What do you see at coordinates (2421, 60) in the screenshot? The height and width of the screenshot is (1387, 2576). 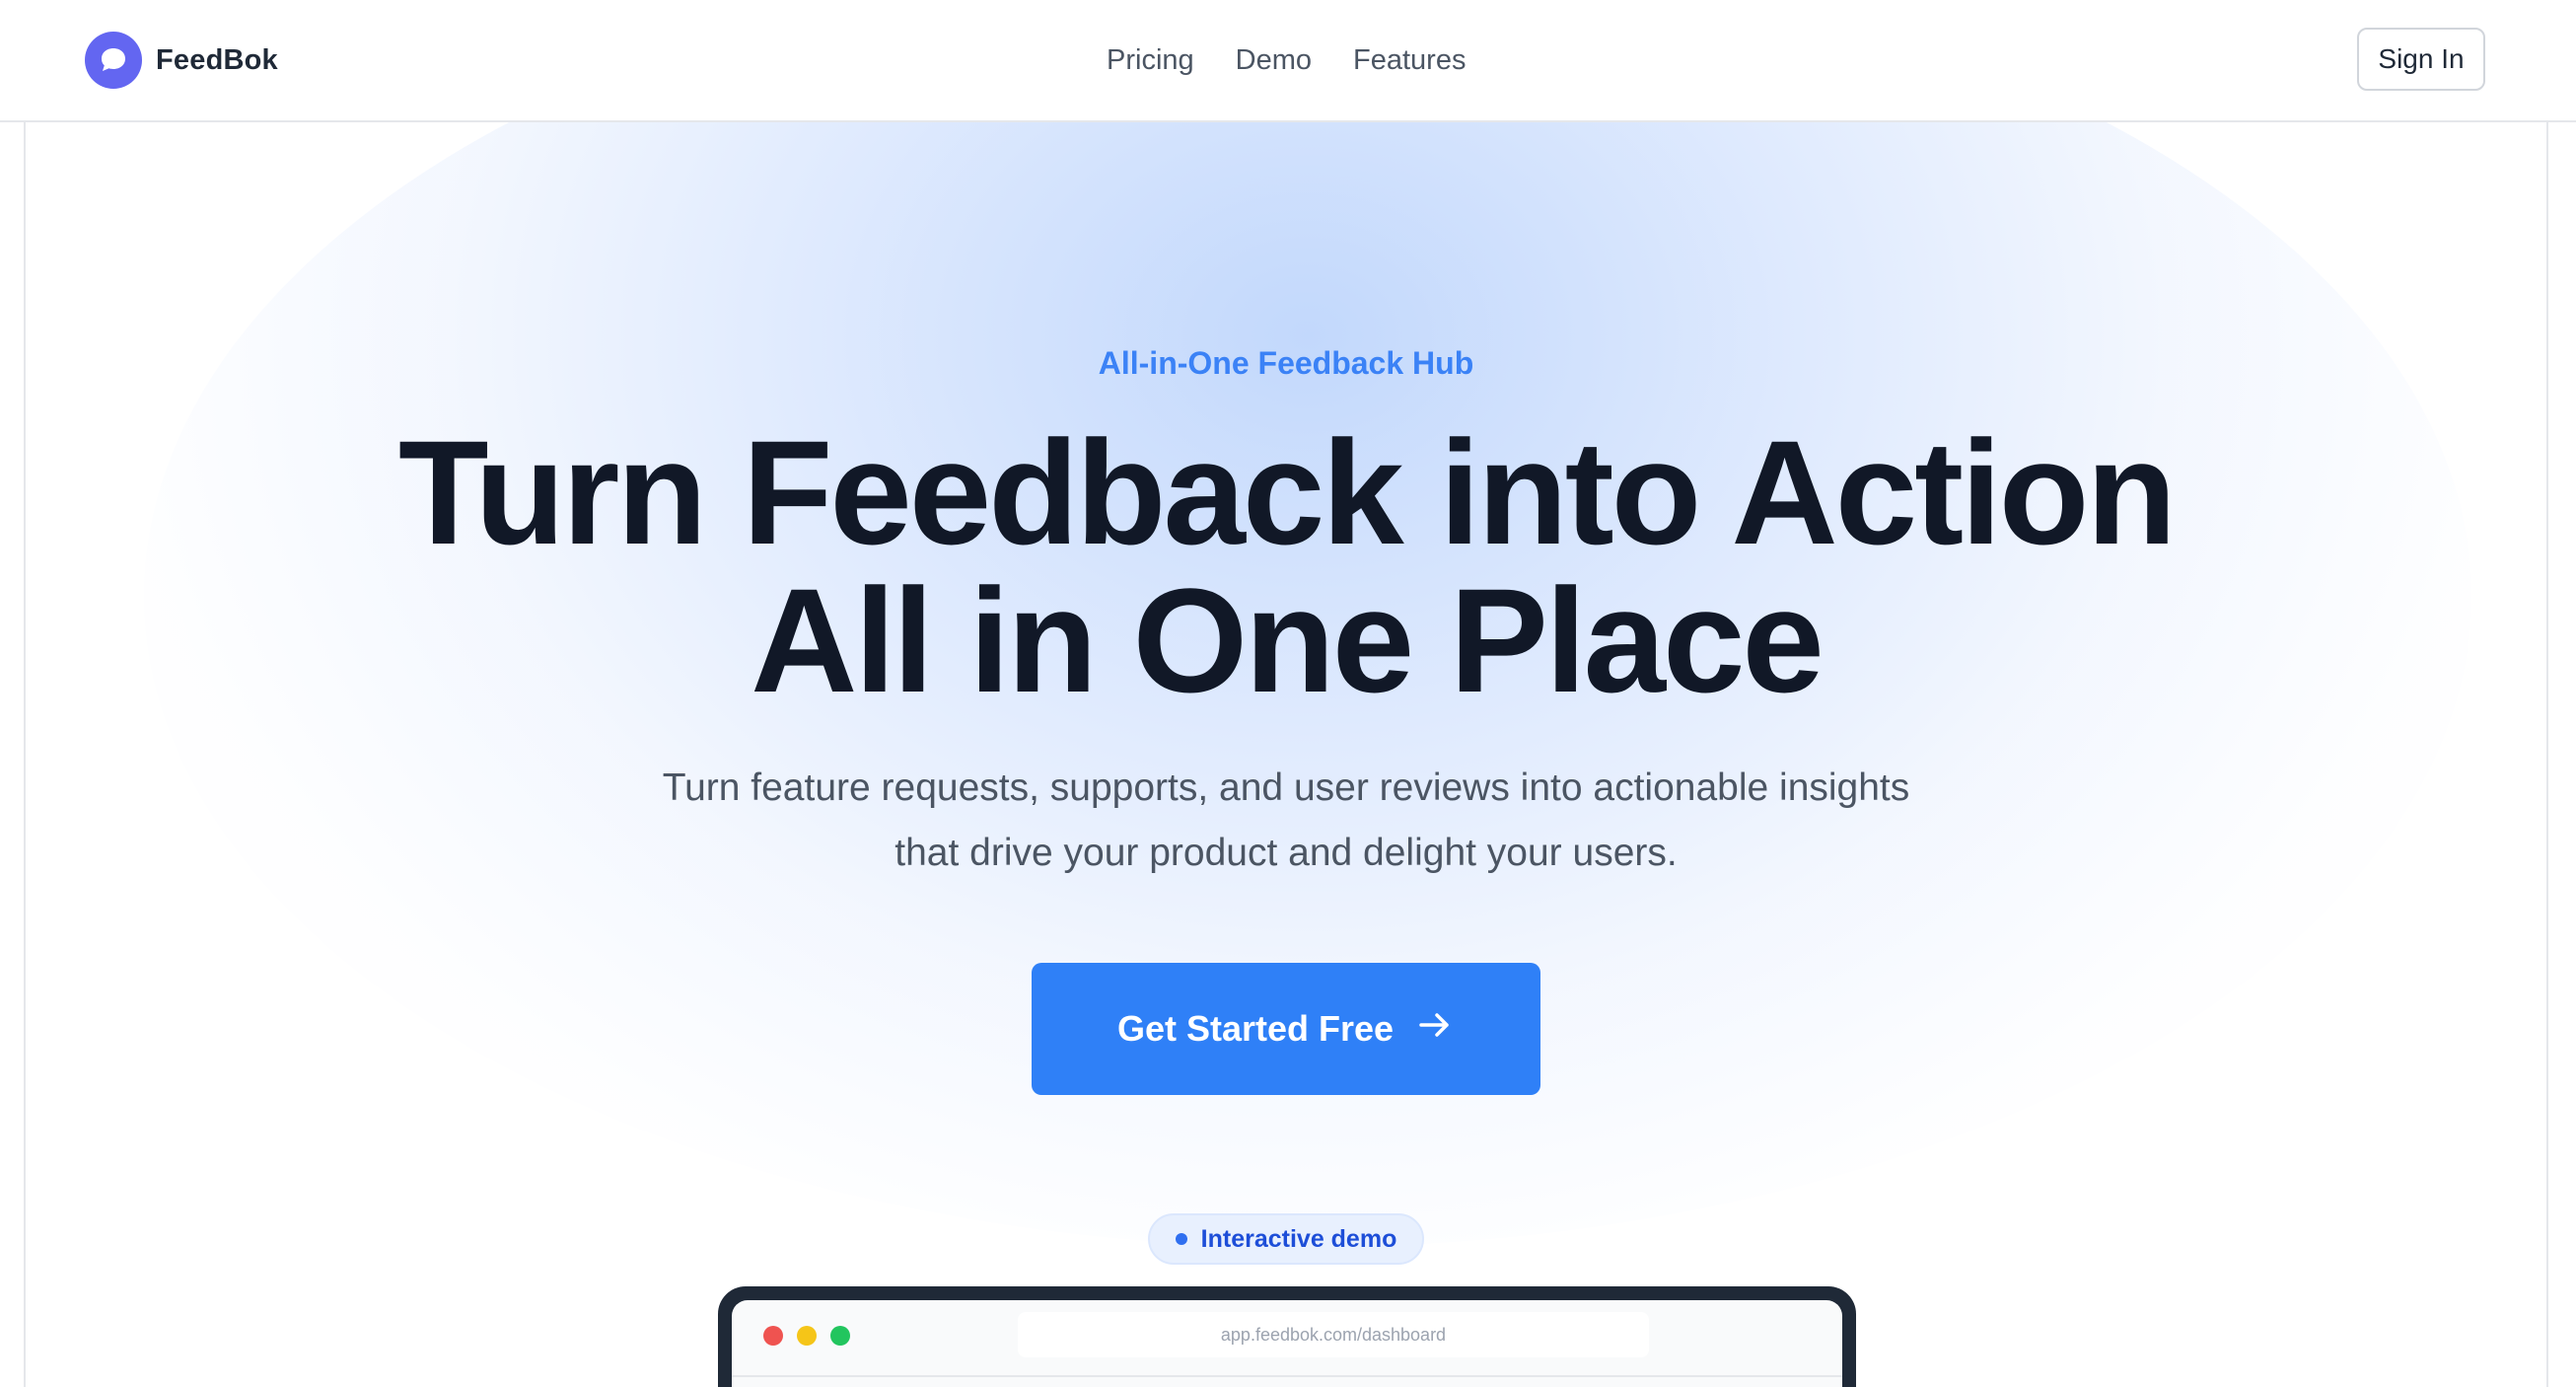 I see `sign-in-button: Sign In` at bounding box center [2421, 60].